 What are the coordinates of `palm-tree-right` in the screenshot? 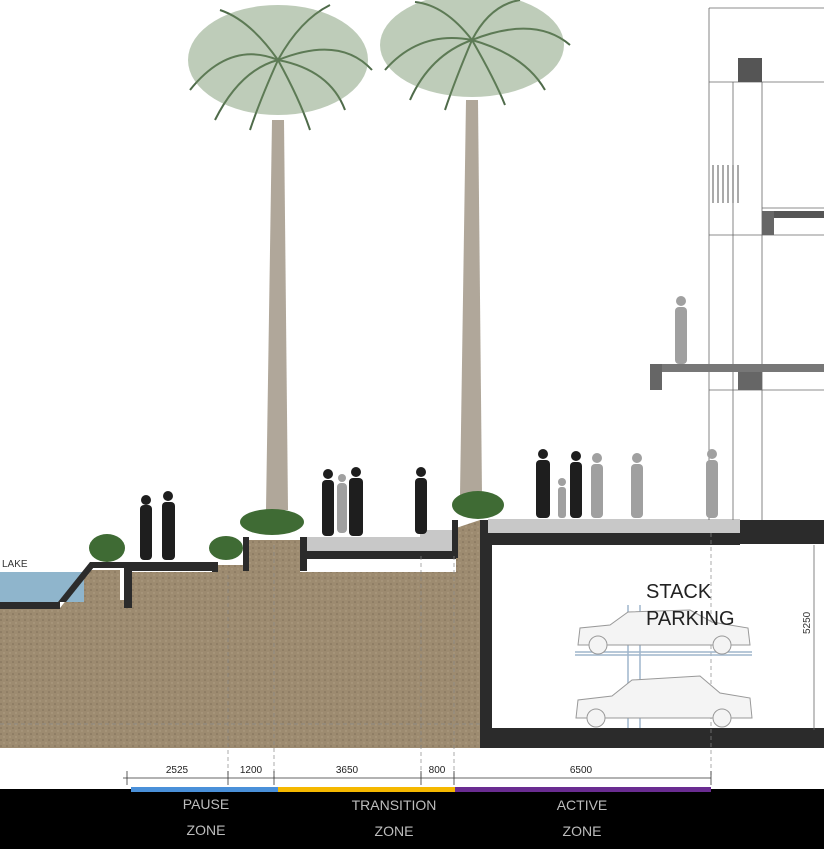 It's located at (475, 247).